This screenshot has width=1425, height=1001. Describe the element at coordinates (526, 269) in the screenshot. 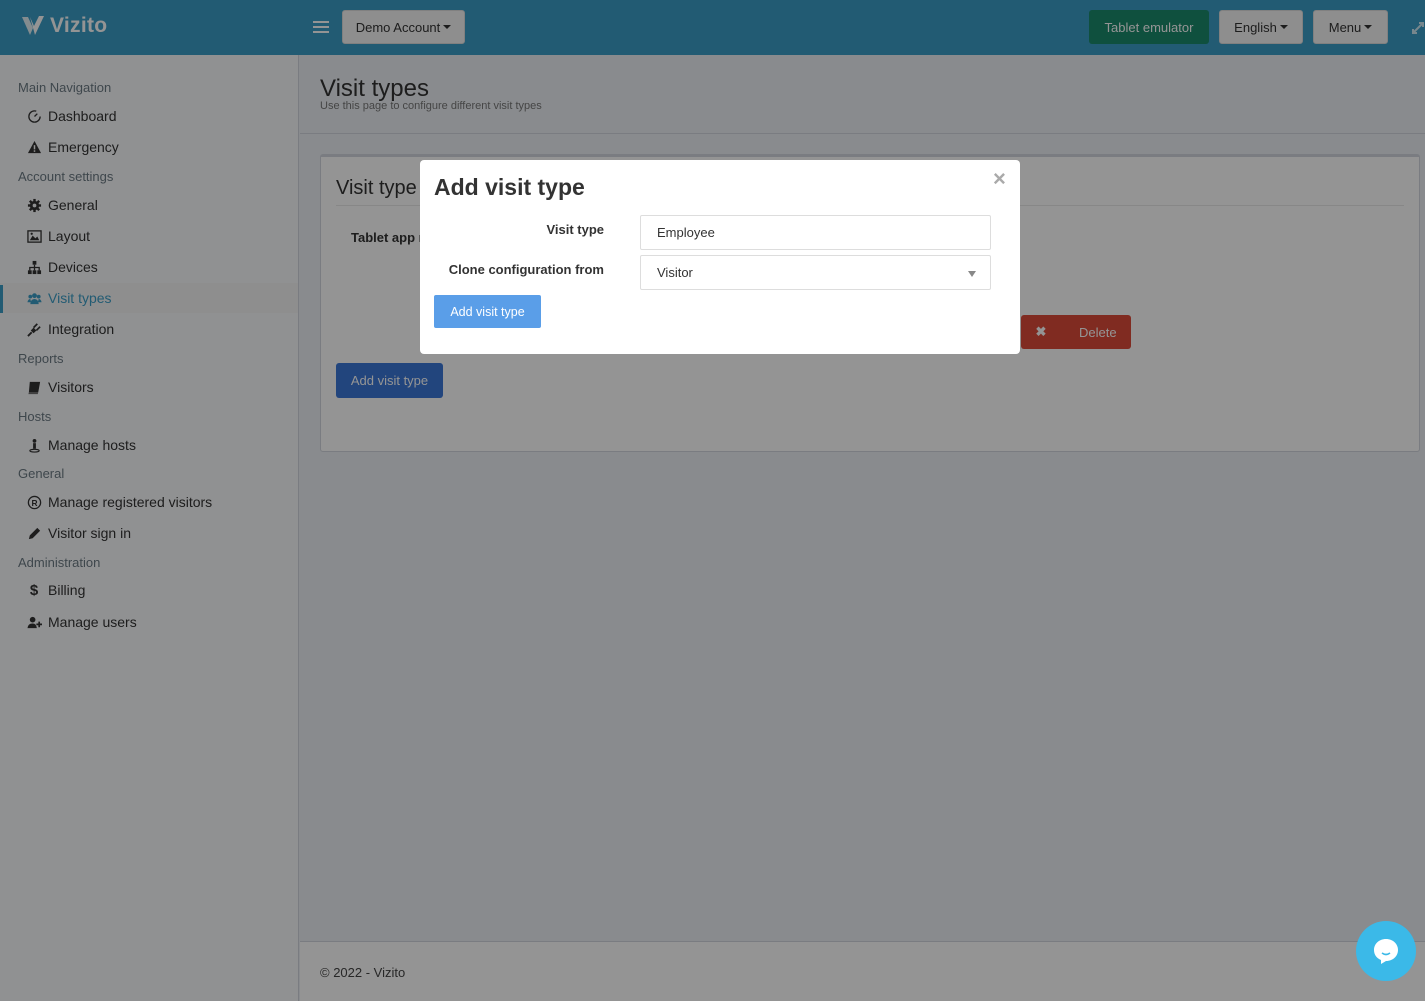

I see `clone-configuration-label: Clone configuration from` at that location.